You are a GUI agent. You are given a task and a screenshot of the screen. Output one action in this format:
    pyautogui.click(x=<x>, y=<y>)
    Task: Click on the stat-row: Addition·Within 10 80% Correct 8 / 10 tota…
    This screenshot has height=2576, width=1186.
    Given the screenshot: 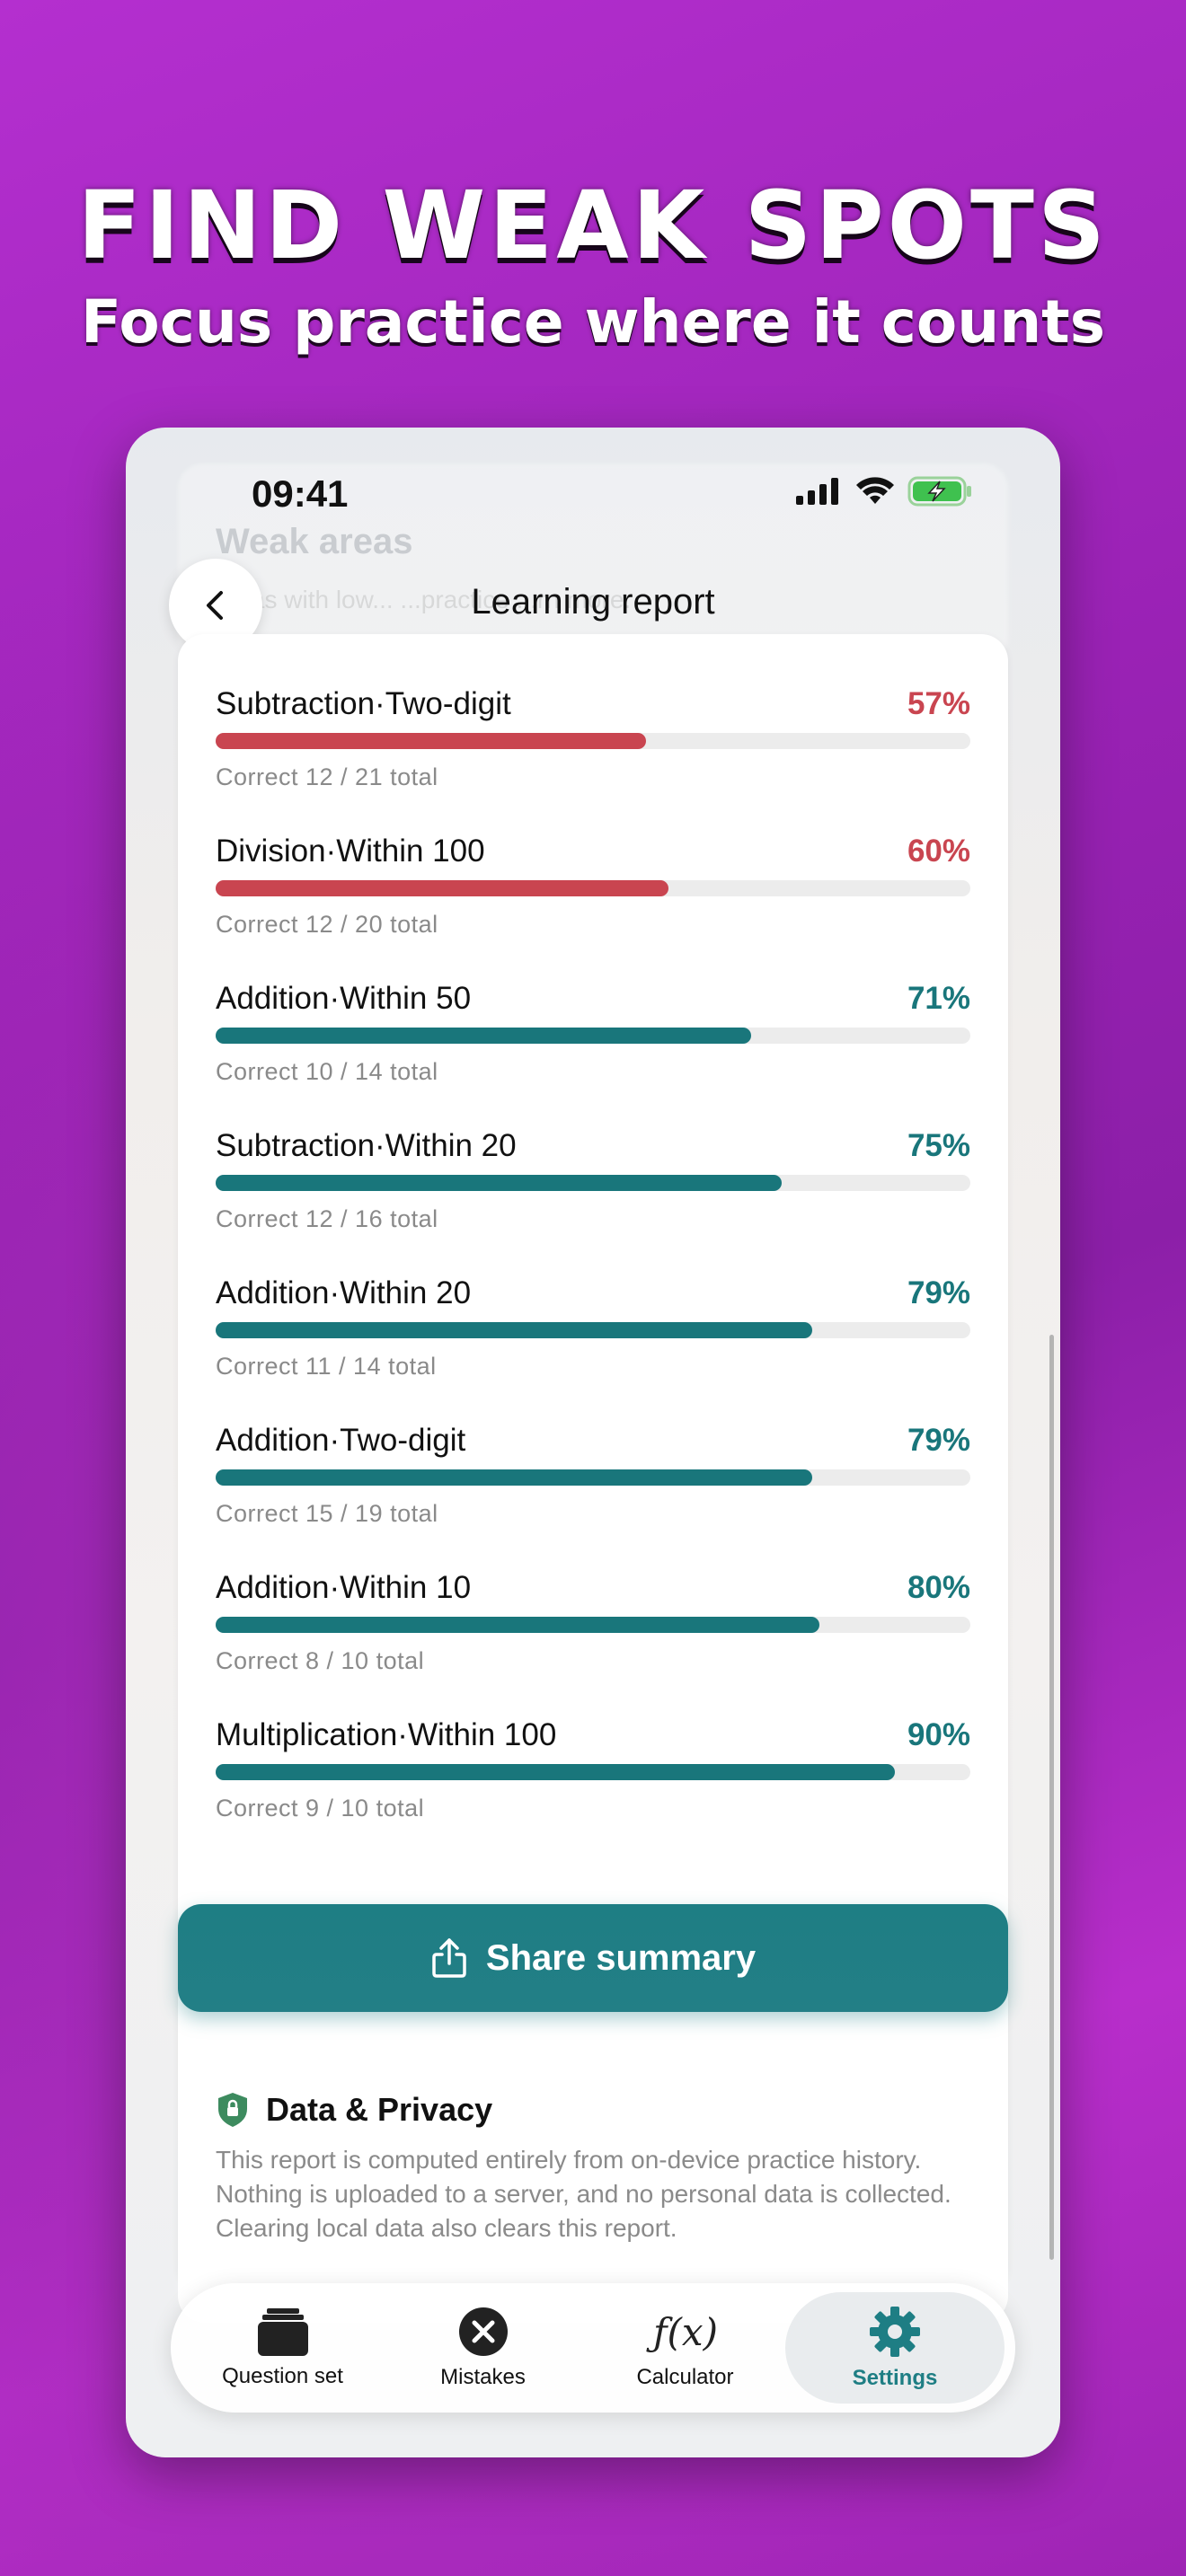 What is the action you would take?
    pyautogui.click(x=593, y=1642)
    